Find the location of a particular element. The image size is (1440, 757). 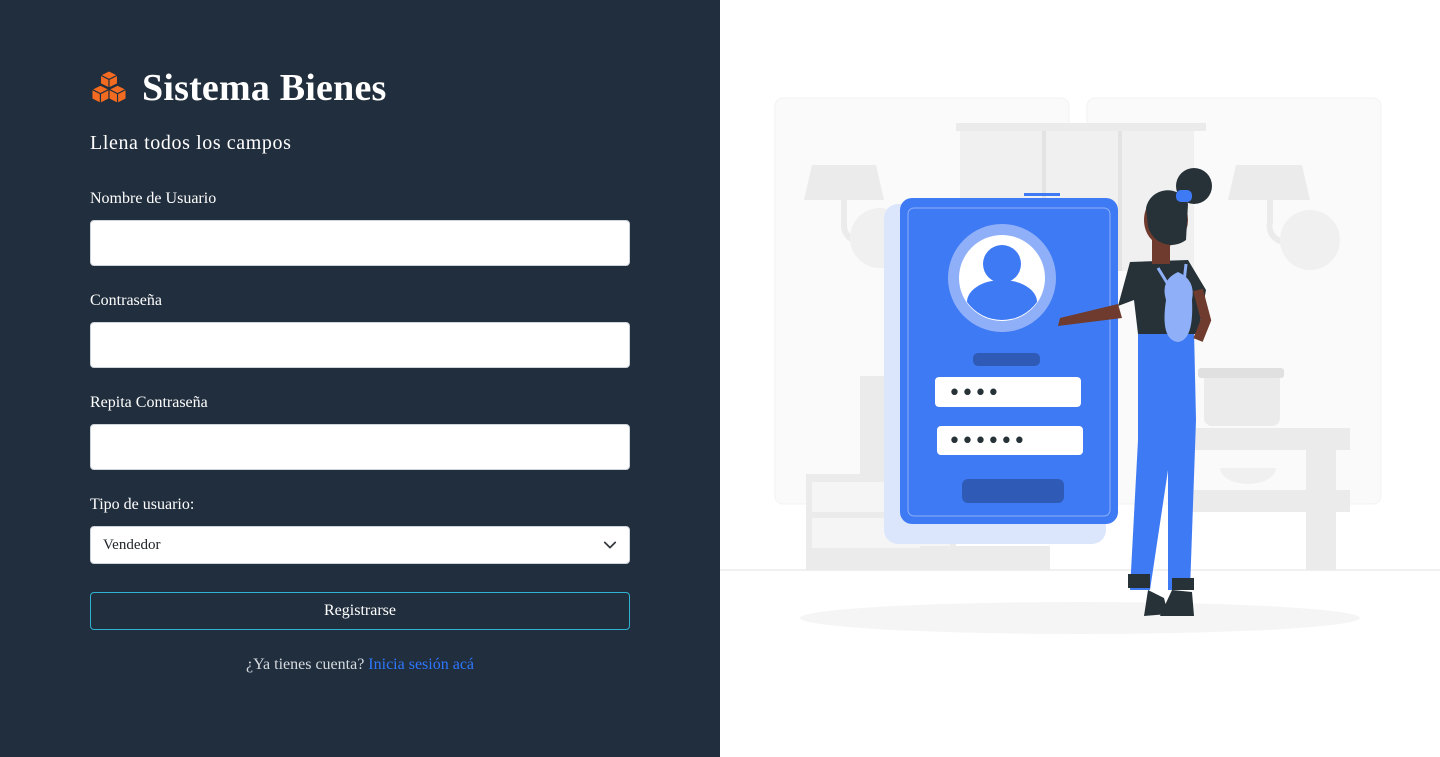

login-question: ¿Ya tienes cuenta? is located at coordinates (305, 664).